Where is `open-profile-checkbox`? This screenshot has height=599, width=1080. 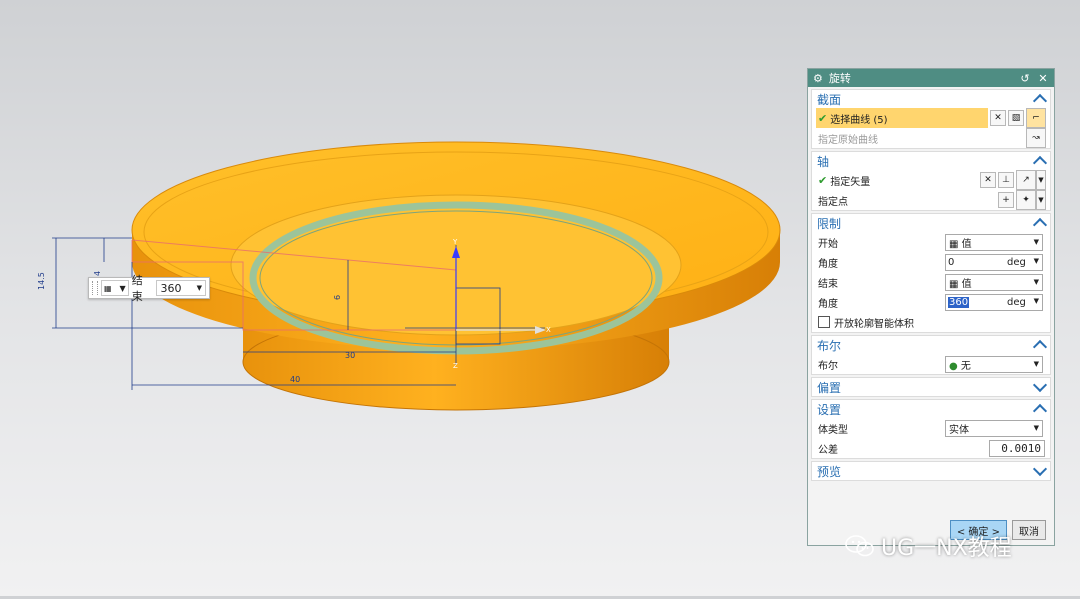
open-profile-checkbox is located at coordinates (824, 322).